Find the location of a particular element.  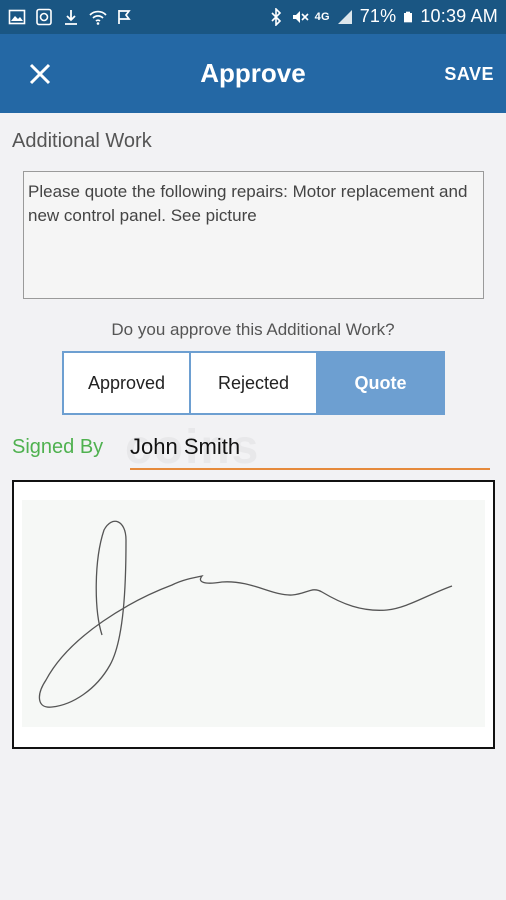

flag-icon is located at coordinates (124, 17).